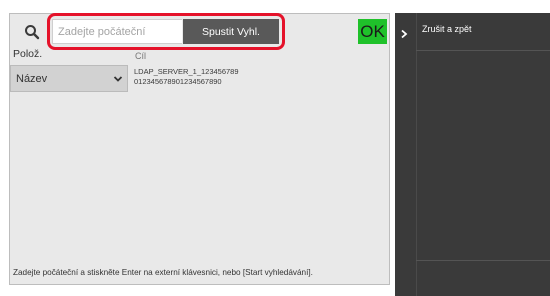 Image resolution: width=550 pixels, height=296 pixels. Describe the element at coordinates (186, 71) in the screenshot. I see `server-name-line1: LDAP_SERVER_1_123456789` at that location.